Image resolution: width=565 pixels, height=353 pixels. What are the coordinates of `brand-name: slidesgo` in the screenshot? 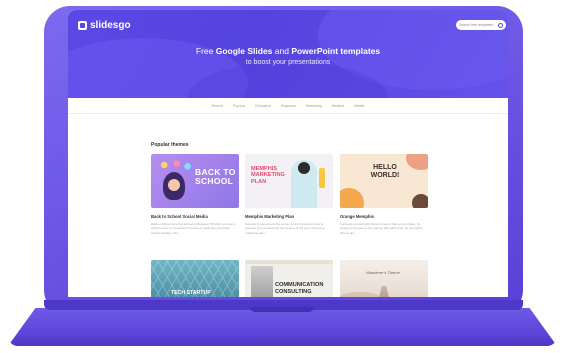 It's located at (110, 25).